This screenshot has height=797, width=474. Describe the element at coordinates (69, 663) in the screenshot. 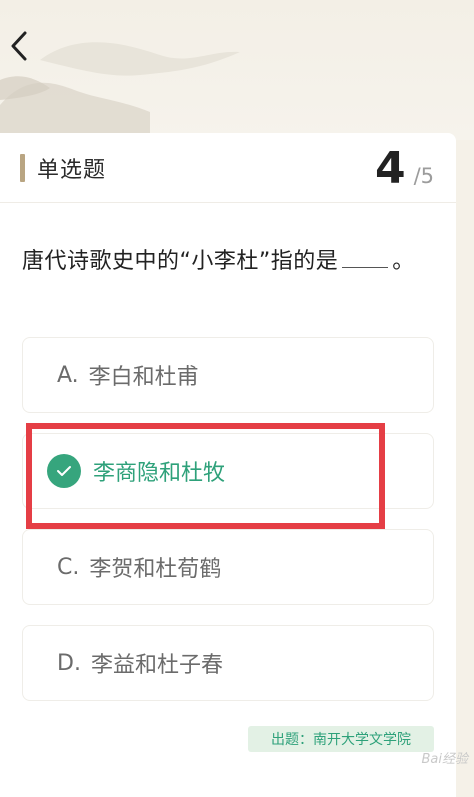

I see `option-letter: D.` at that location.